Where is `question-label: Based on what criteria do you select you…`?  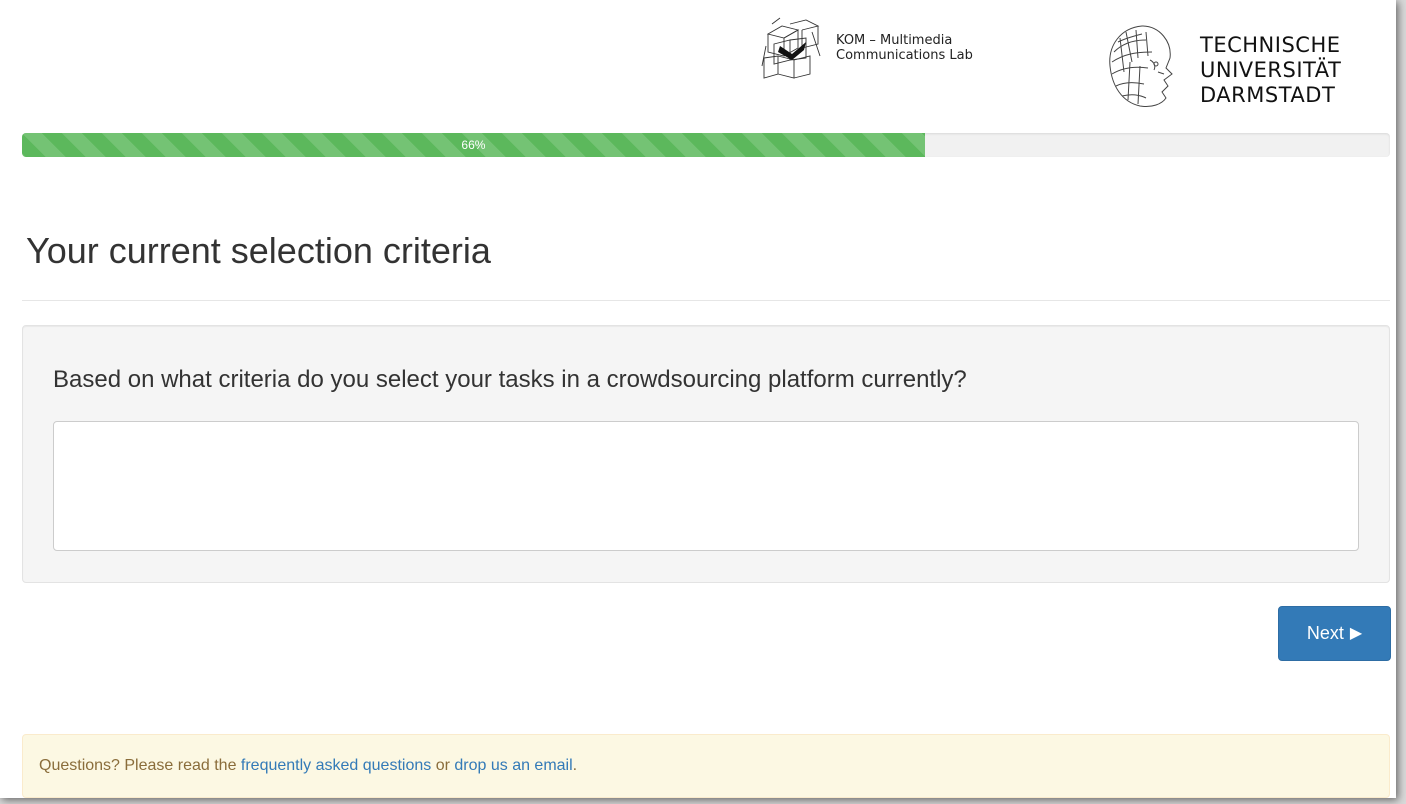 question-label: Based on what criteria do you select you… is located at coordinates (510, 379).